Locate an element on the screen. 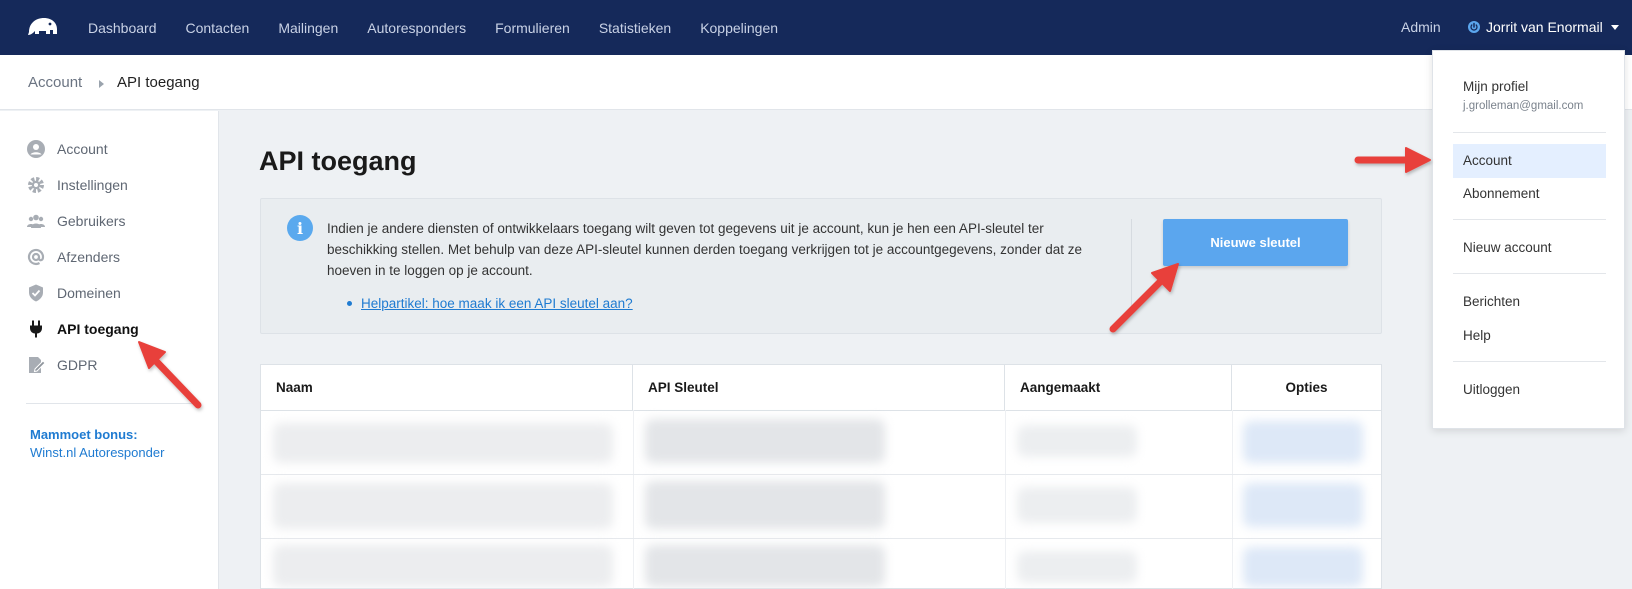 The image size is (1632, 589). new-key-button: Nieuwe sleutel is located at coordinates (1255, 242).